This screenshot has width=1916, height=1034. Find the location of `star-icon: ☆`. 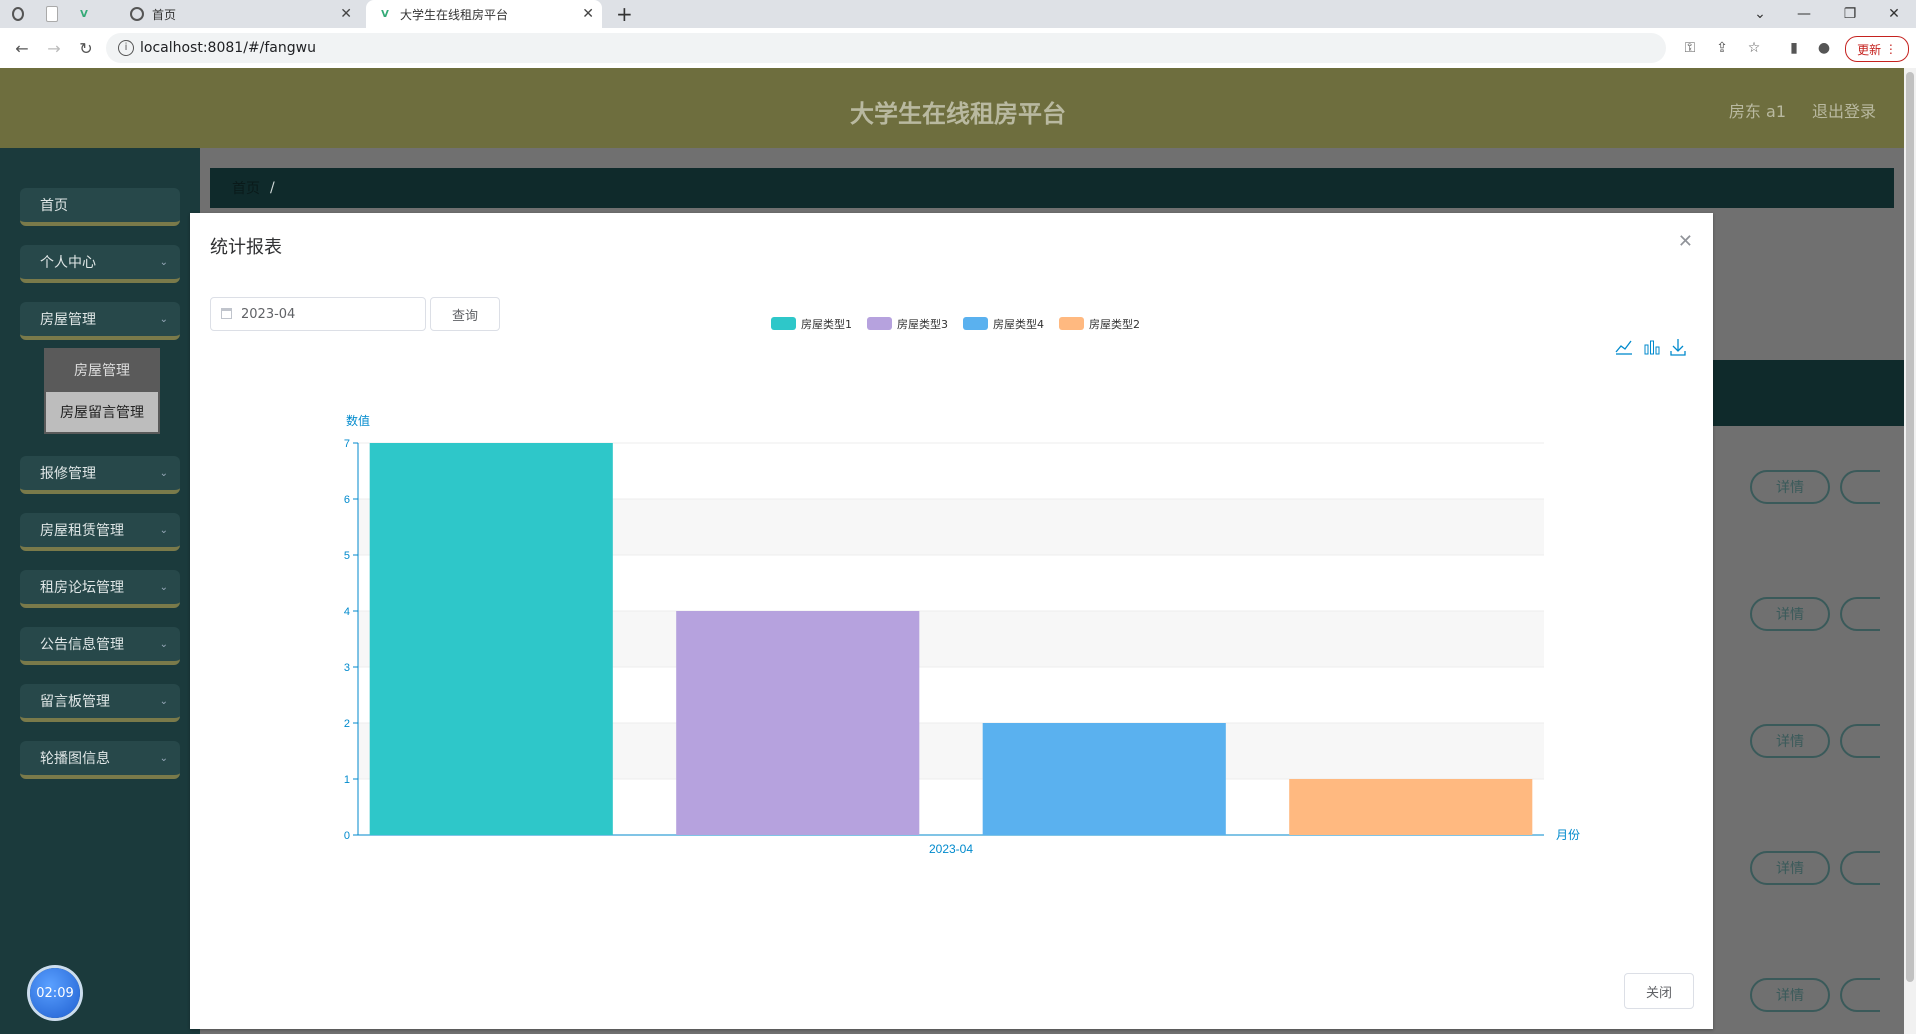

star-icon: ☆ is located at coordinates (1754, 48).